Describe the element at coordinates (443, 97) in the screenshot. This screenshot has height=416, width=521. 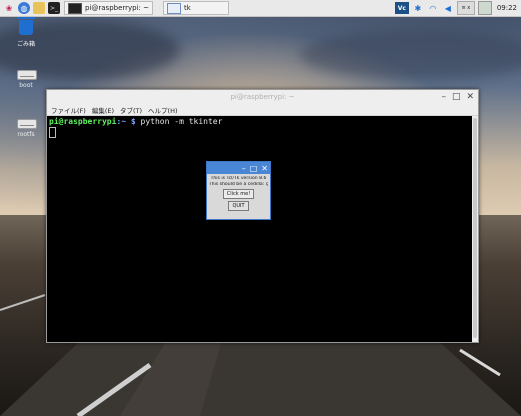
I see `minimize-icon: –` at that location.